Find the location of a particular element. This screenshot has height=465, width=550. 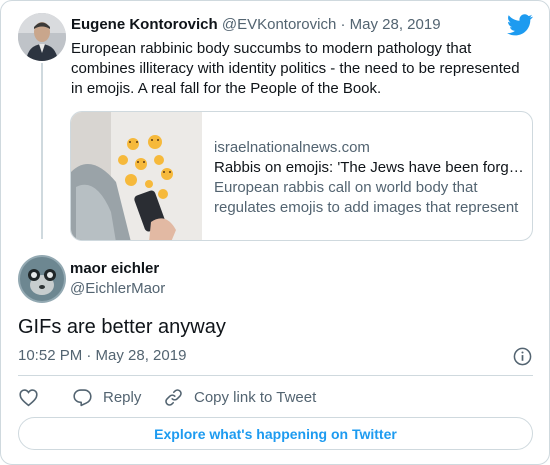

info-icon is located at coordinates (522, 356).